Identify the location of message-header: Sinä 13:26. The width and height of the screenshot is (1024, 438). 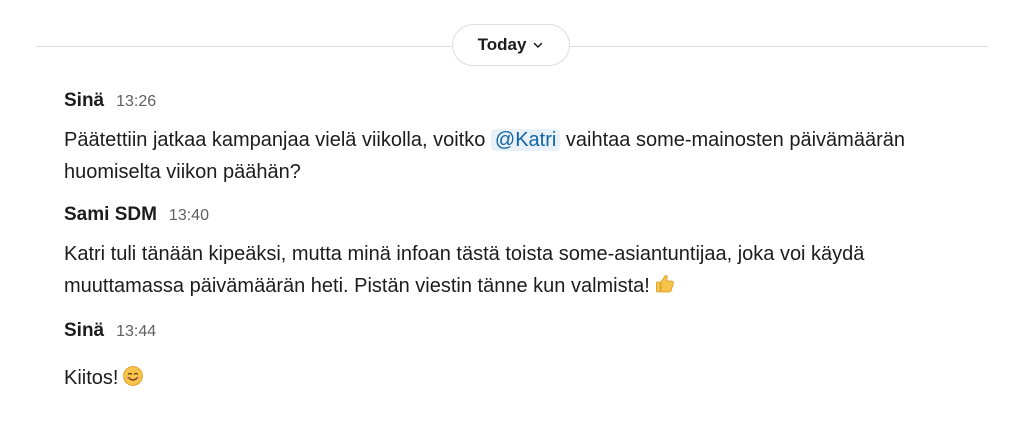
(524, 102).